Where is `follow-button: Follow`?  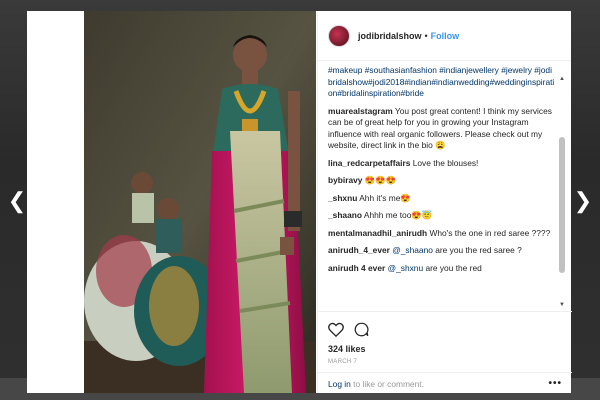 follow-button: Follow is located at coordinates (445, 36).